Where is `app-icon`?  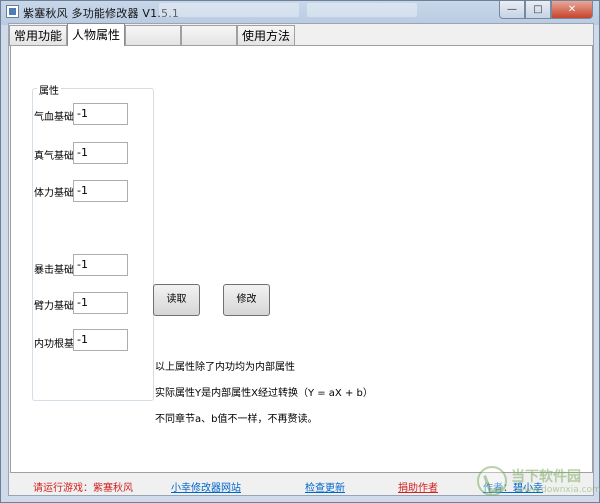
app-icon is located at coordinates (12, 11).